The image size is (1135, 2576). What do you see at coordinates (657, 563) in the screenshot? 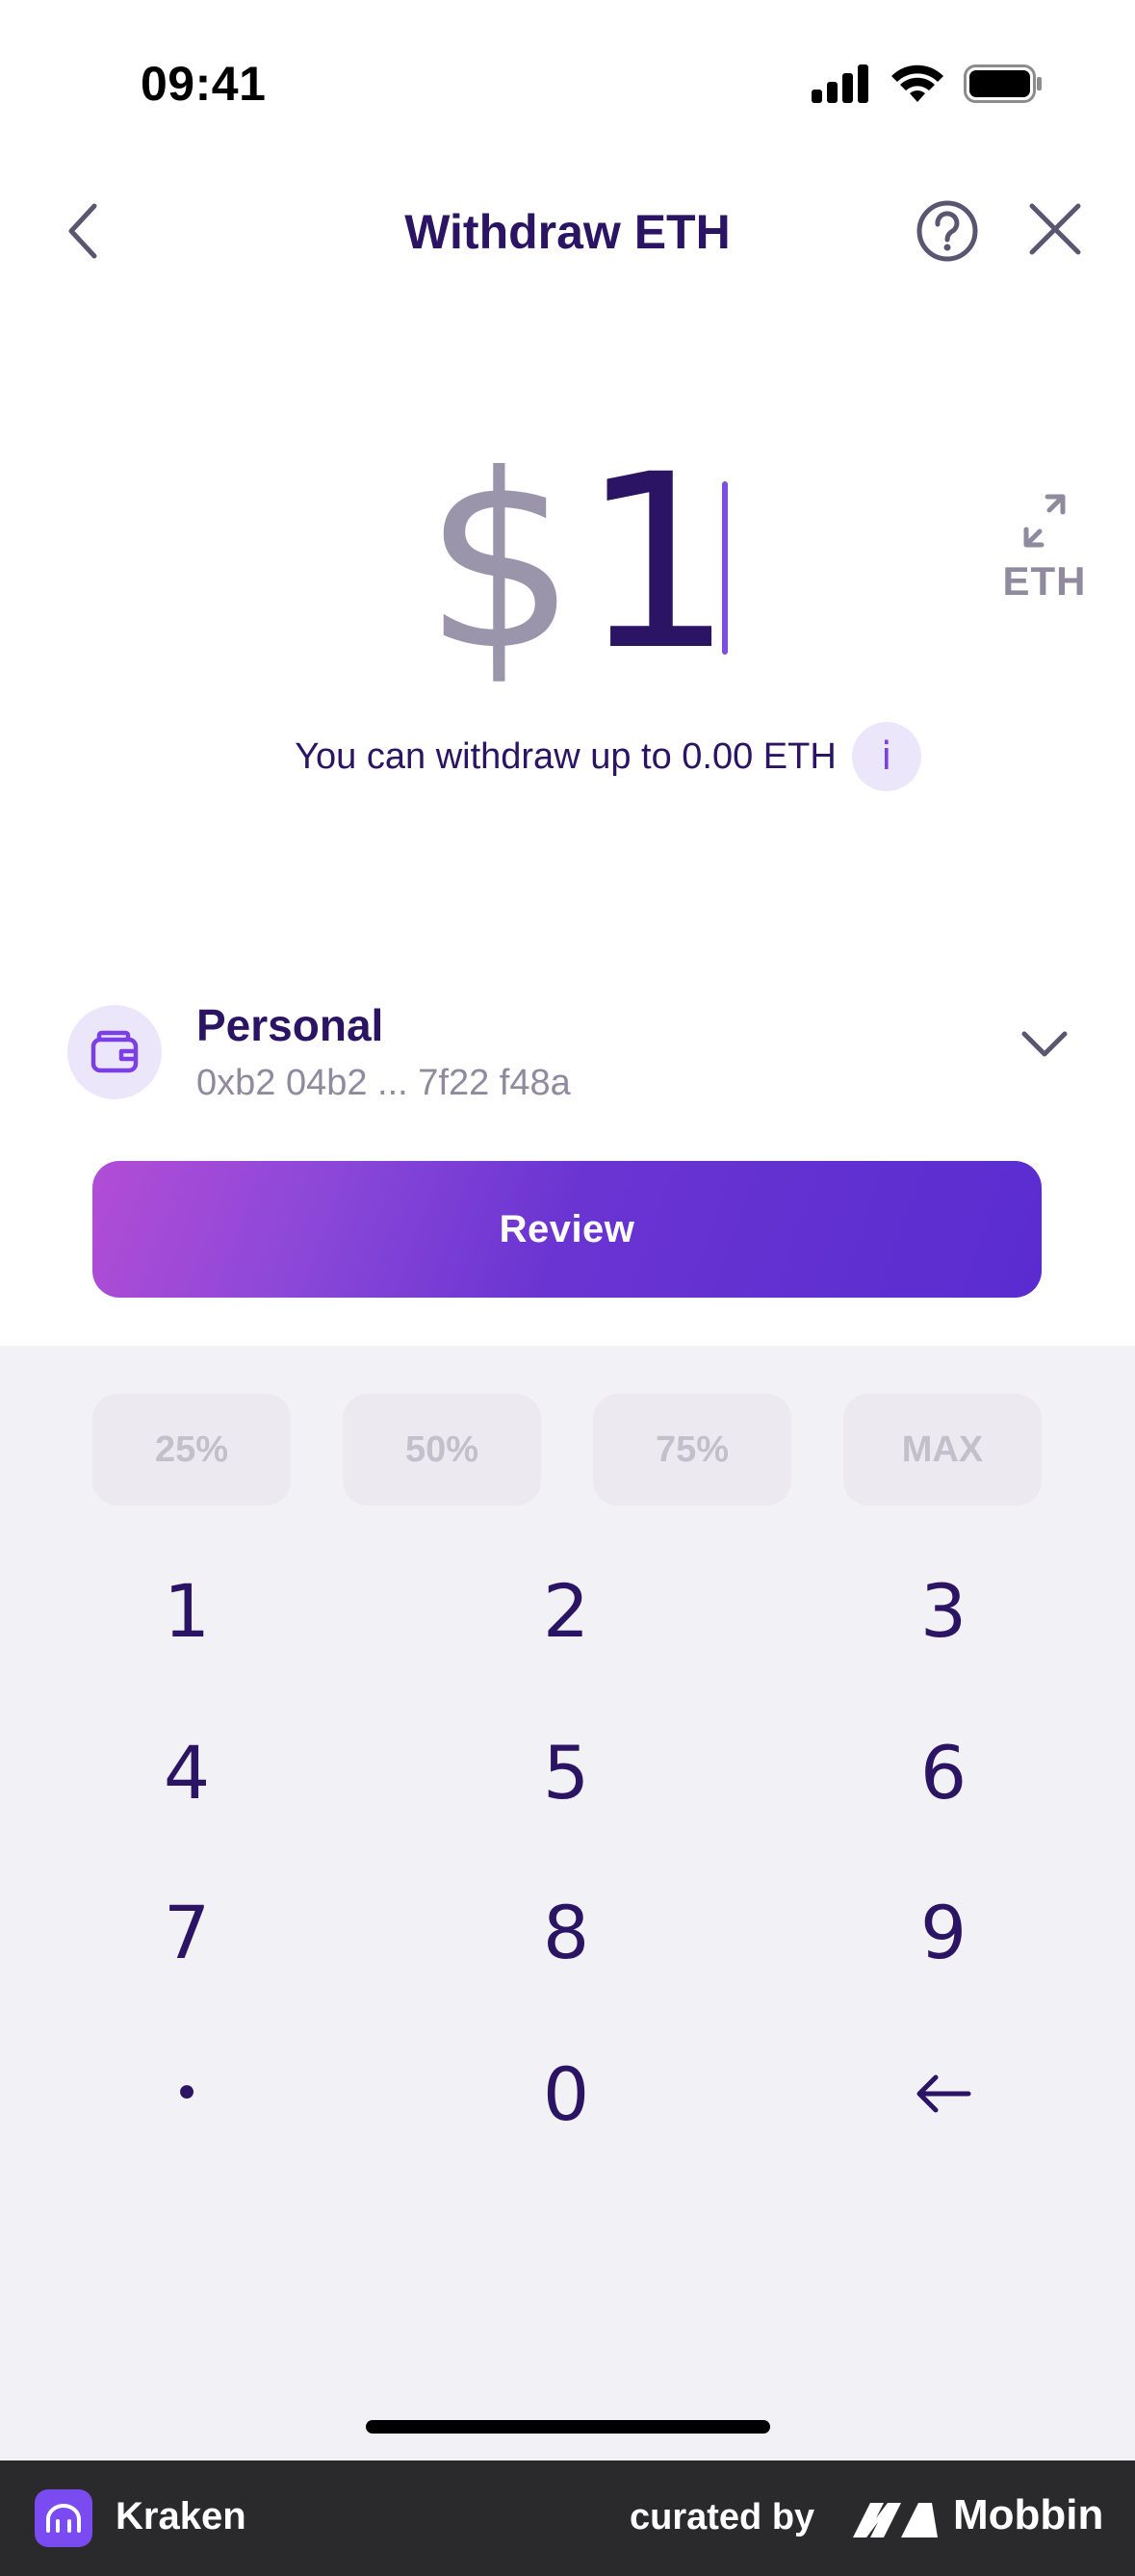
I see `amount-value: 1` at bounding box center [657, 563].